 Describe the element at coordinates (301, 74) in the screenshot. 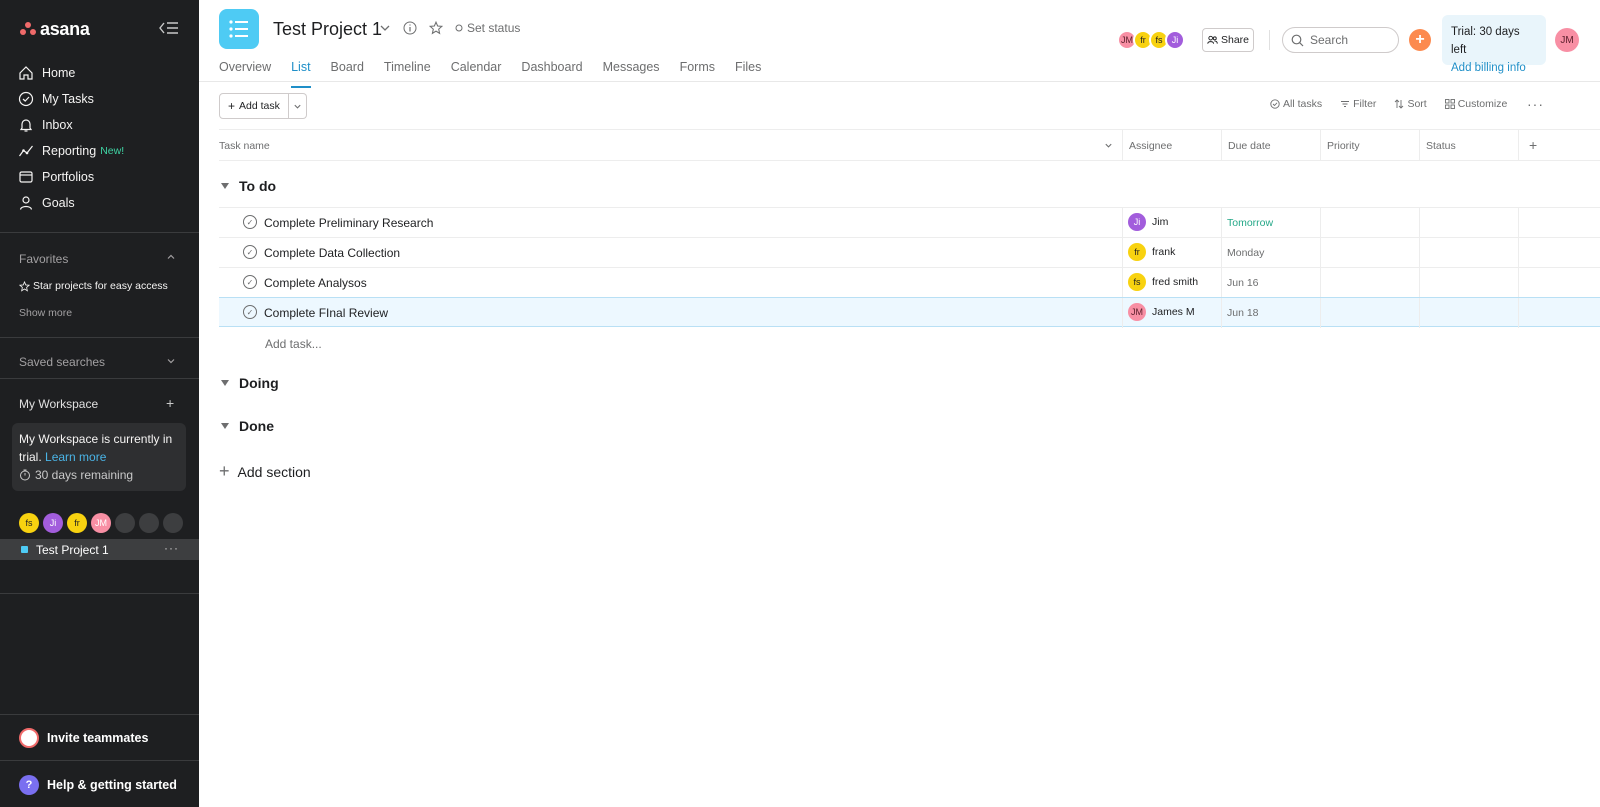

I see `tab-list: List` at that location.